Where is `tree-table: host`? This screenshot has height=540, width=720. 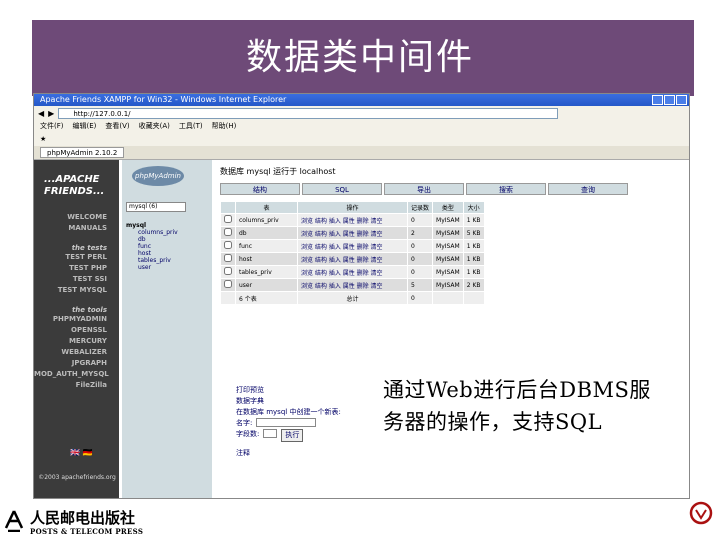 tree-table: host is located at coordinates (167, 253).